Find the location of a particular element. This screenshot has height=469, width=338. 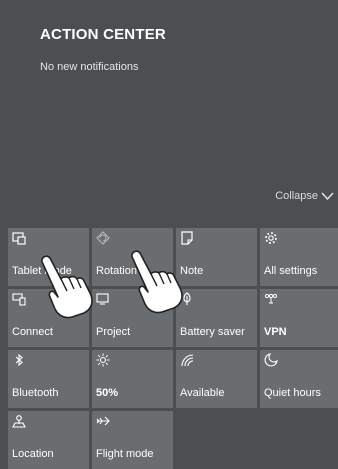

tile-note: Note is located at coordinates (216, 257).